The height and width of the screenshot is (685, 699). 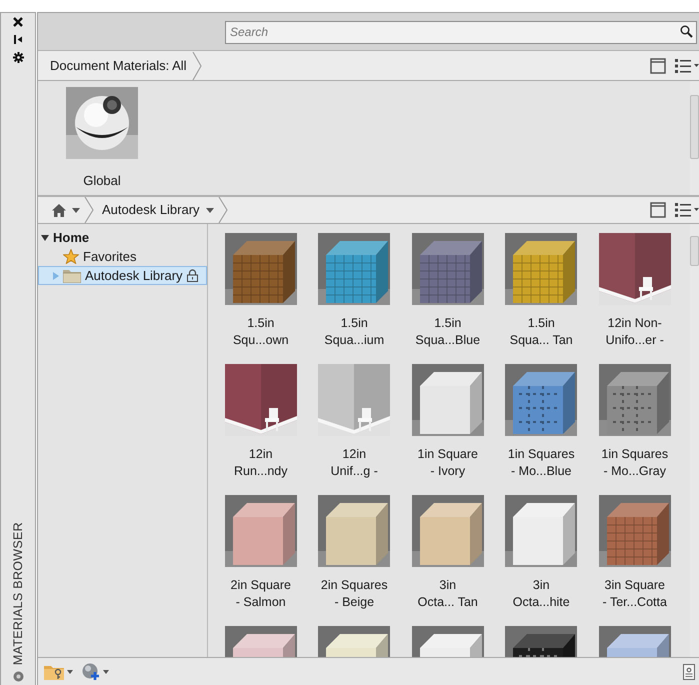 What do you see at coordinates (102, 181) in the screenshot?
I see `material-label: Global` at bounding box center [102, 181].